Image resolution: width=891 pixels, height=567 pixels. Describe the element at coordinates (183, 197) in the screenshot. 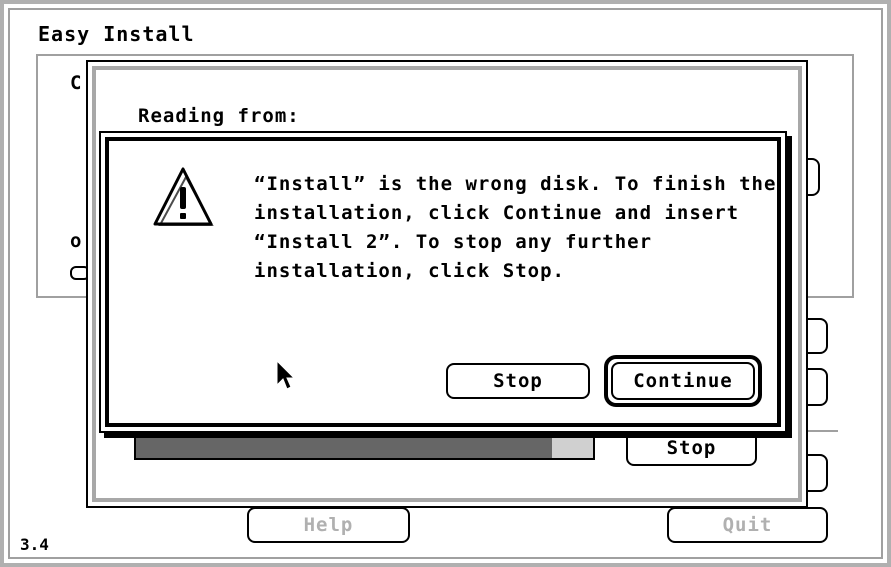

I see `caution-icon` at that location.